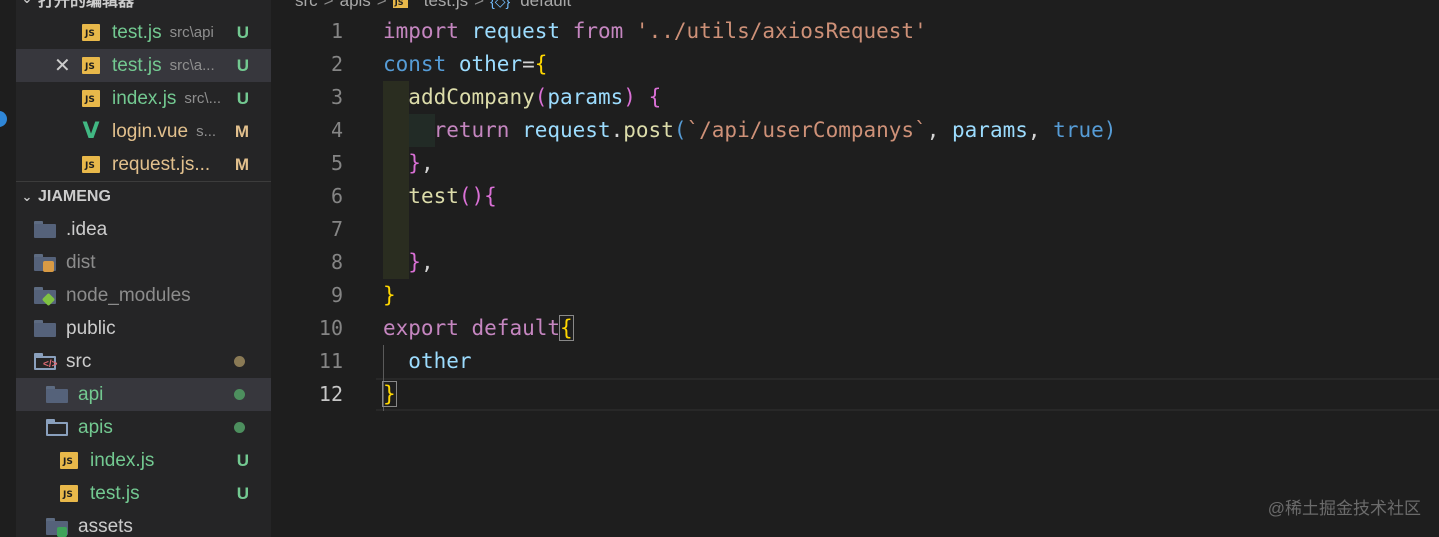  Describe the element at coordinates (471, 97) in the screenshot. I see `code-token: addCompany` at that location.